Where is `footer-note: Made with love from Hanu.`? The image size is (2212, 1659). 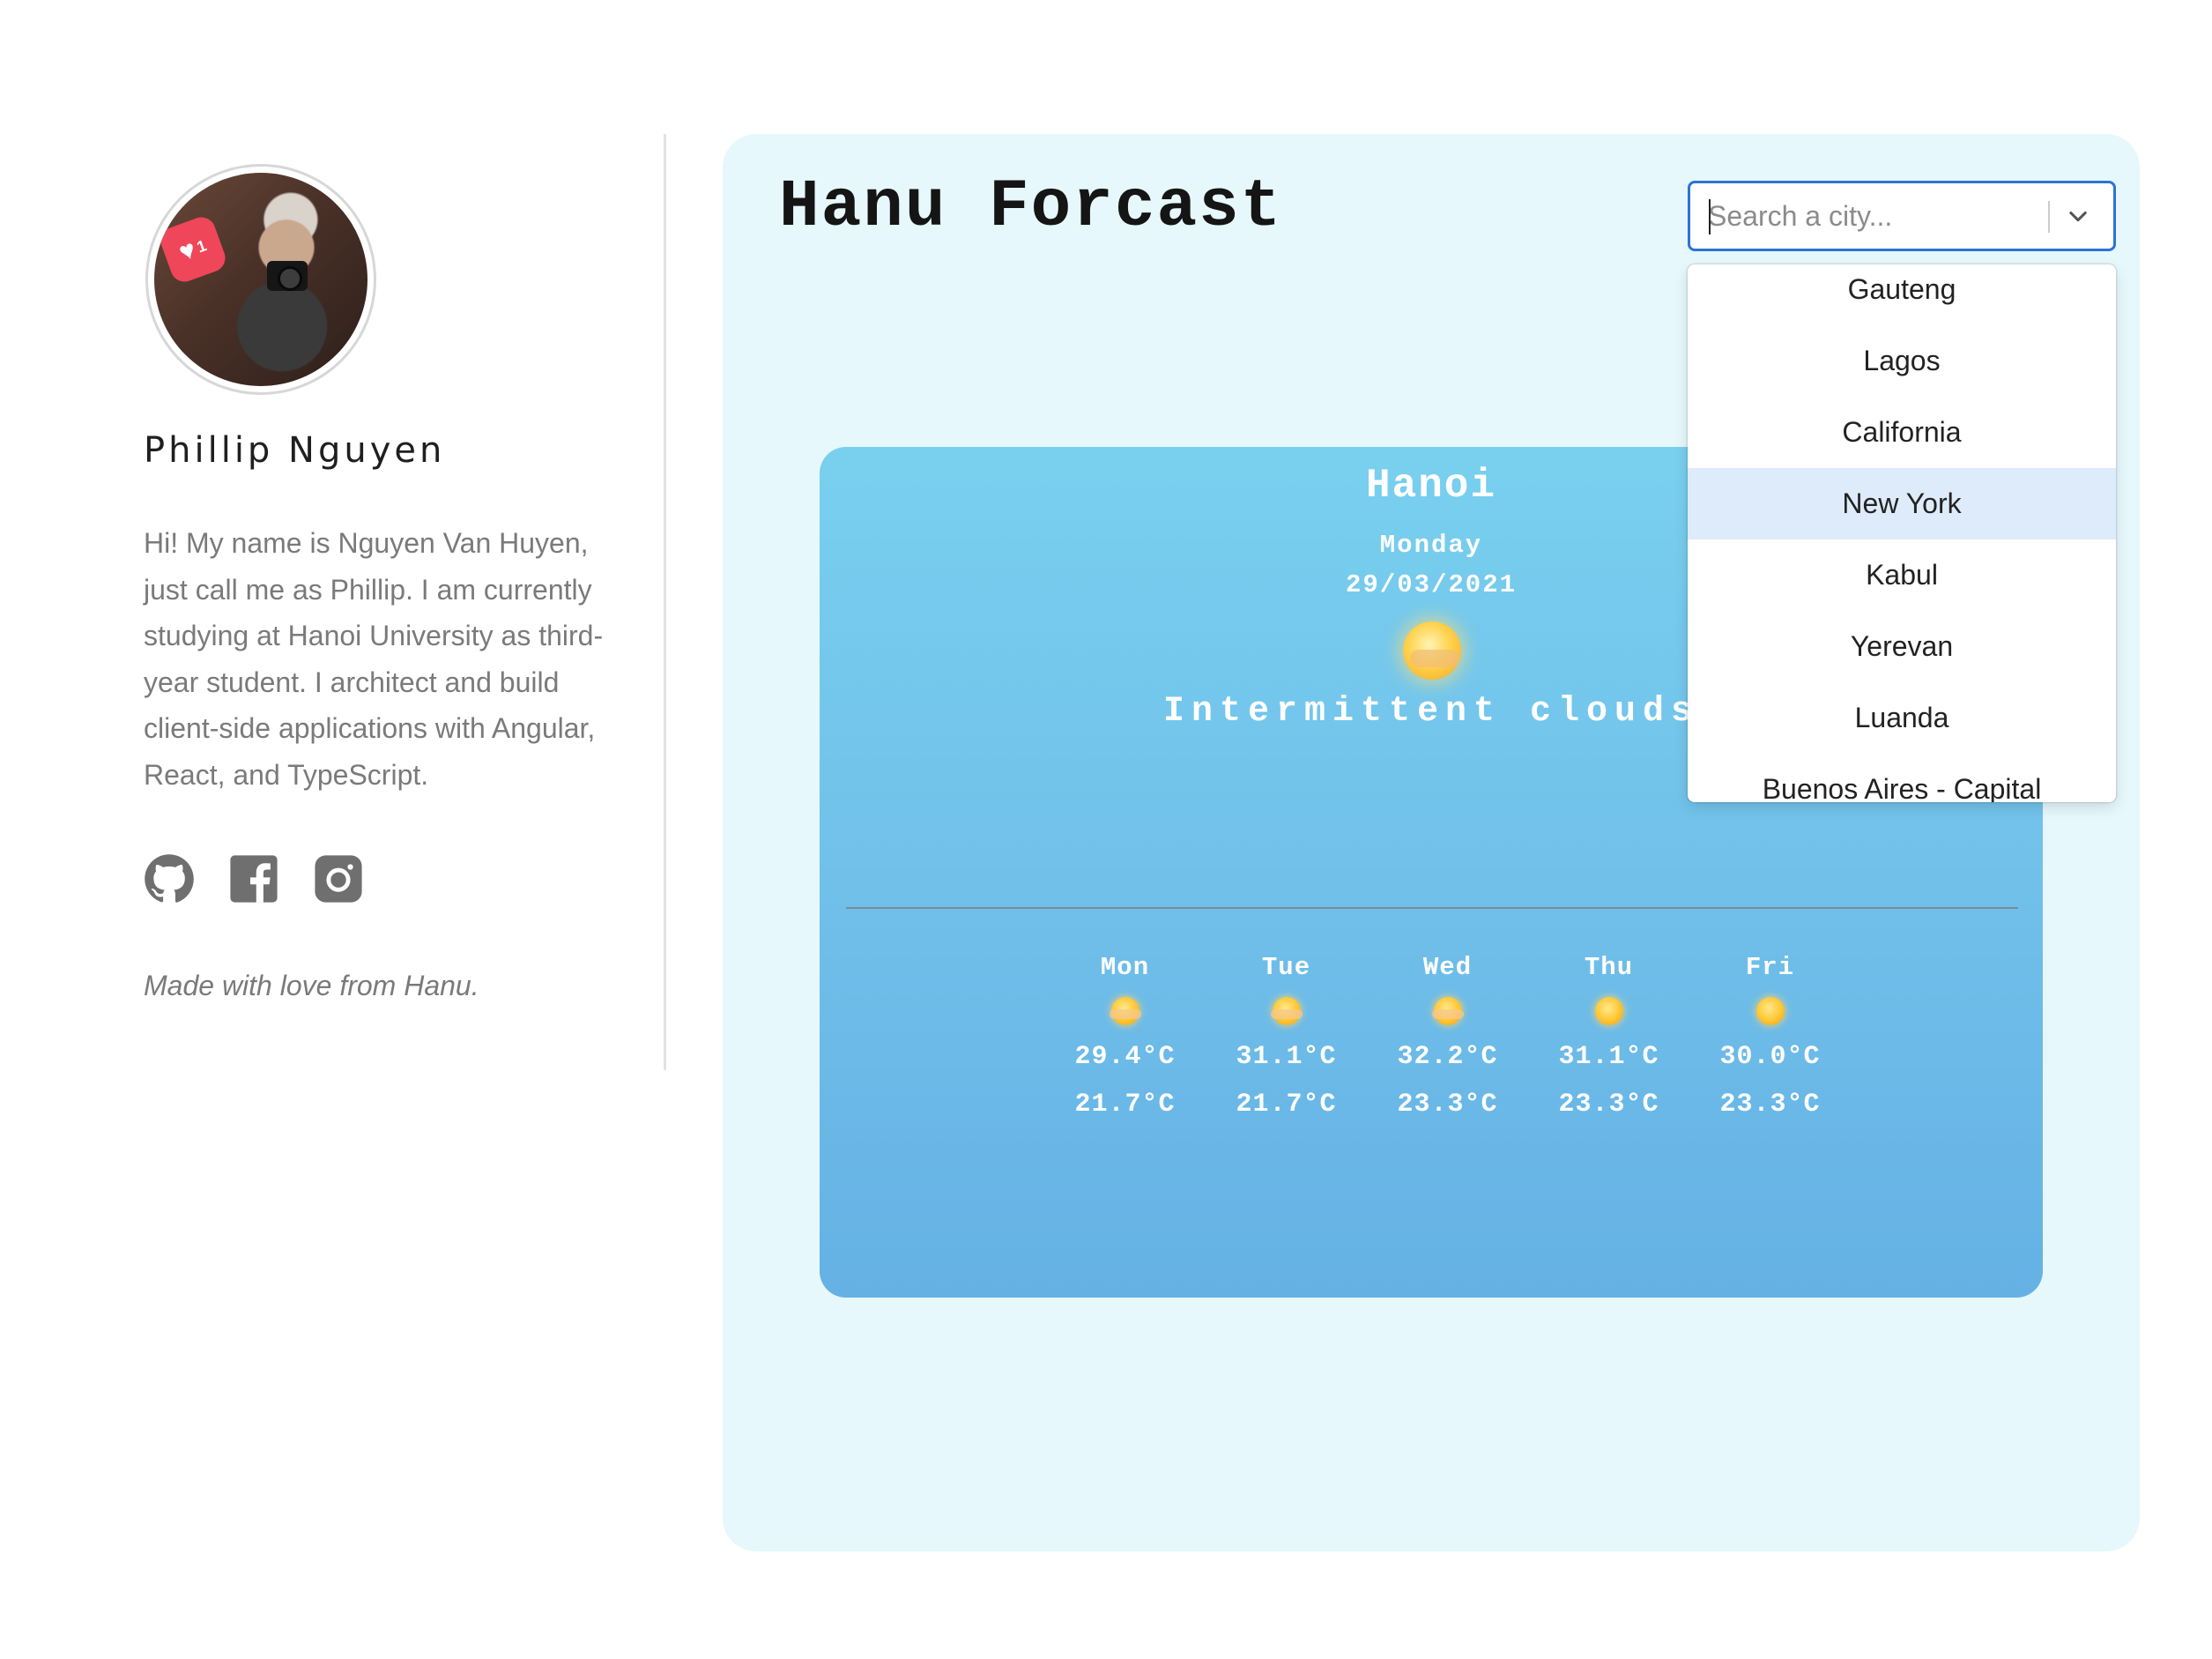
footer-note: Made with love from Hanu. is located at coordinates (311, 985).